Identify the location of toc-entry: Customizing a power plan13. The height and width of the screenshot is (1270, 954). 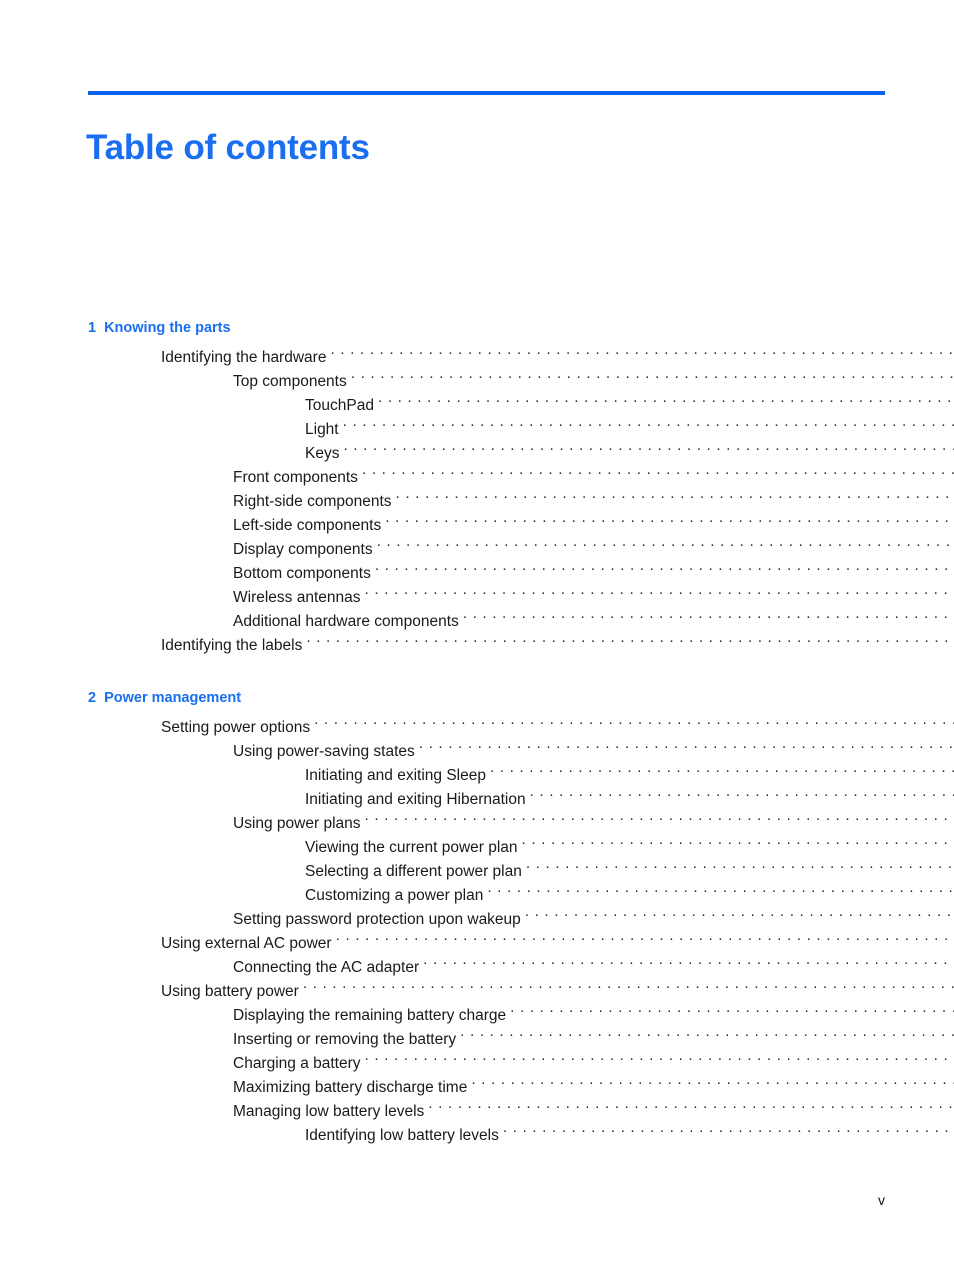
(477, 896).